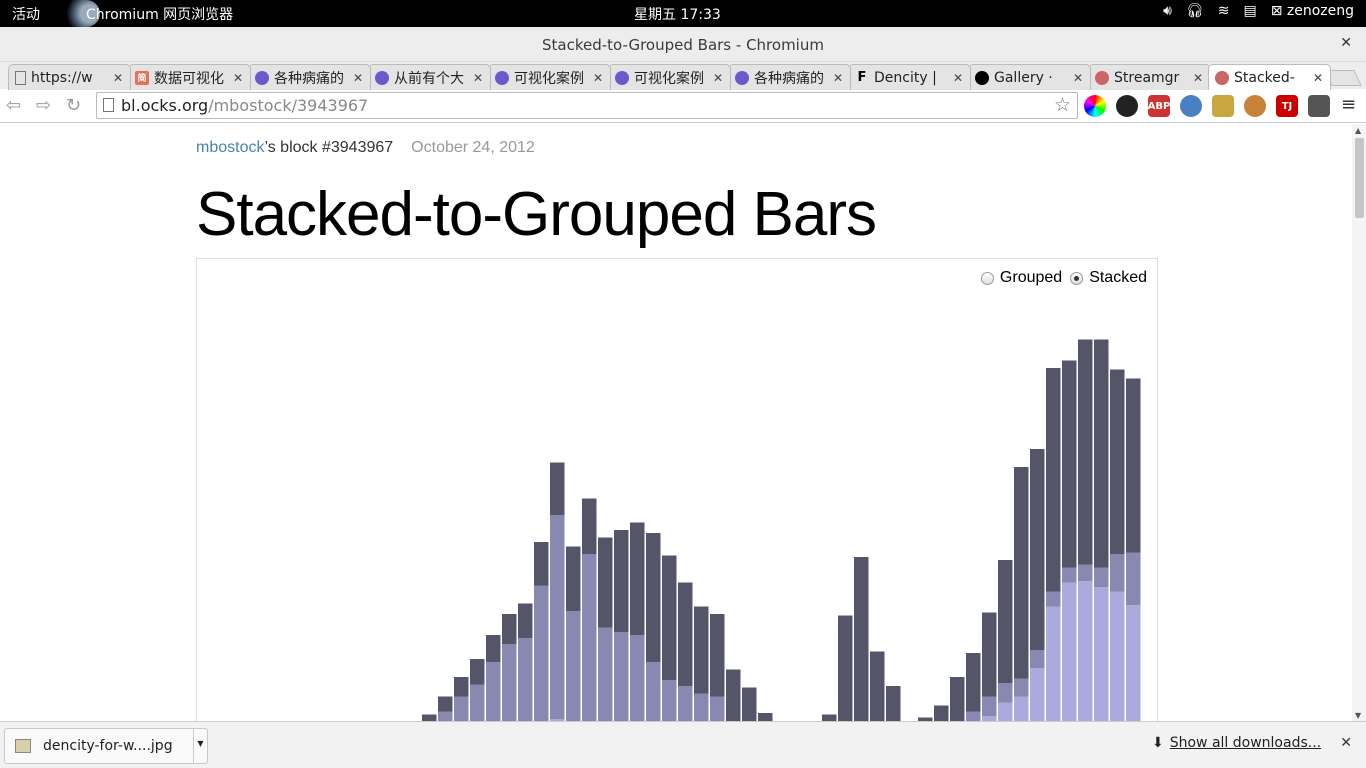 This screenshot has width=1366, height=768. What do you see at coordinates (43, 105) in the screenshot?
I see `forward-icon: ⇨` at bounding box center [43, 105].